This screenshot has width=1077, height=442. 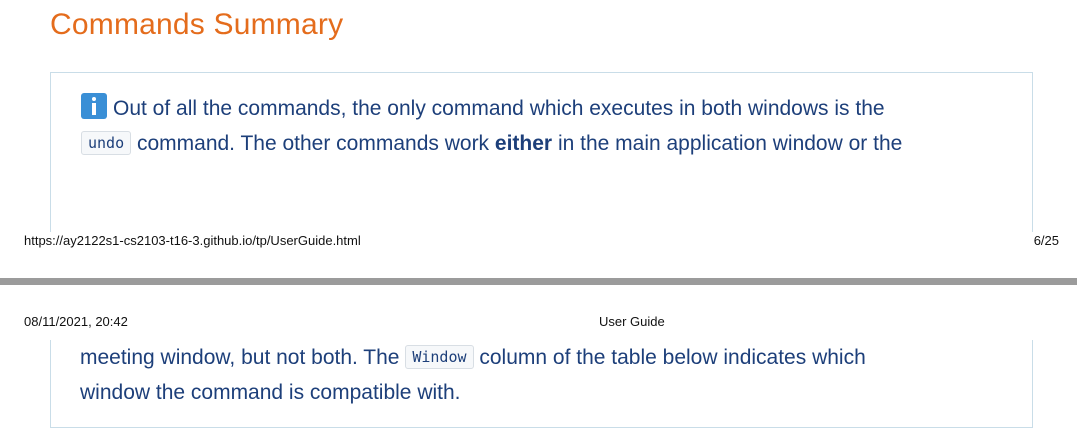 What do you see at coordinates (730, 143) in the screenshot?
I see `note-segment-3: in the main application window or the` at bounding box center [730, 143].